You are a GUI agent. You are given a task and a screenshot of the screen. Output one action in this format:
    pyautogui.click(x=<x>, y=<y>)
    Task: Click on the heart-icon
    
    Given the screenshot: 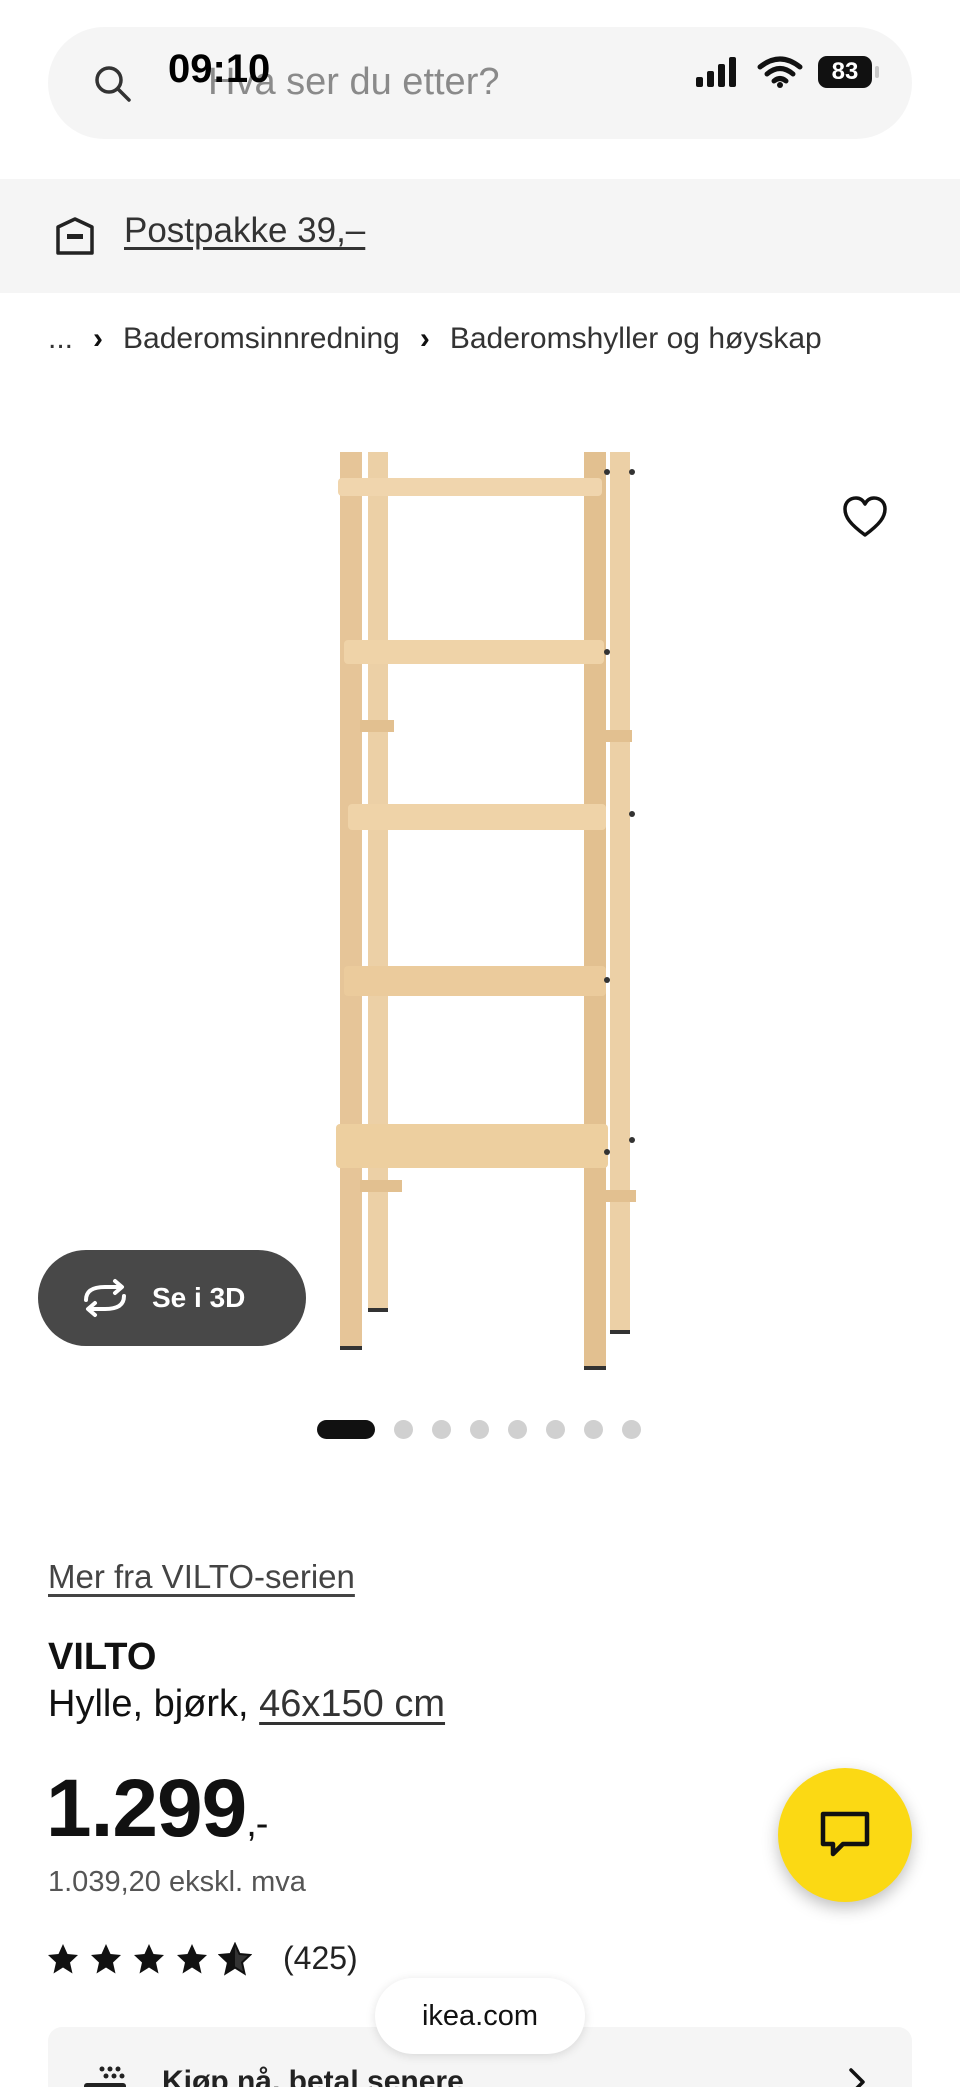 What is the action you would take?
    pyautogui.click(x=865, y=517)
    